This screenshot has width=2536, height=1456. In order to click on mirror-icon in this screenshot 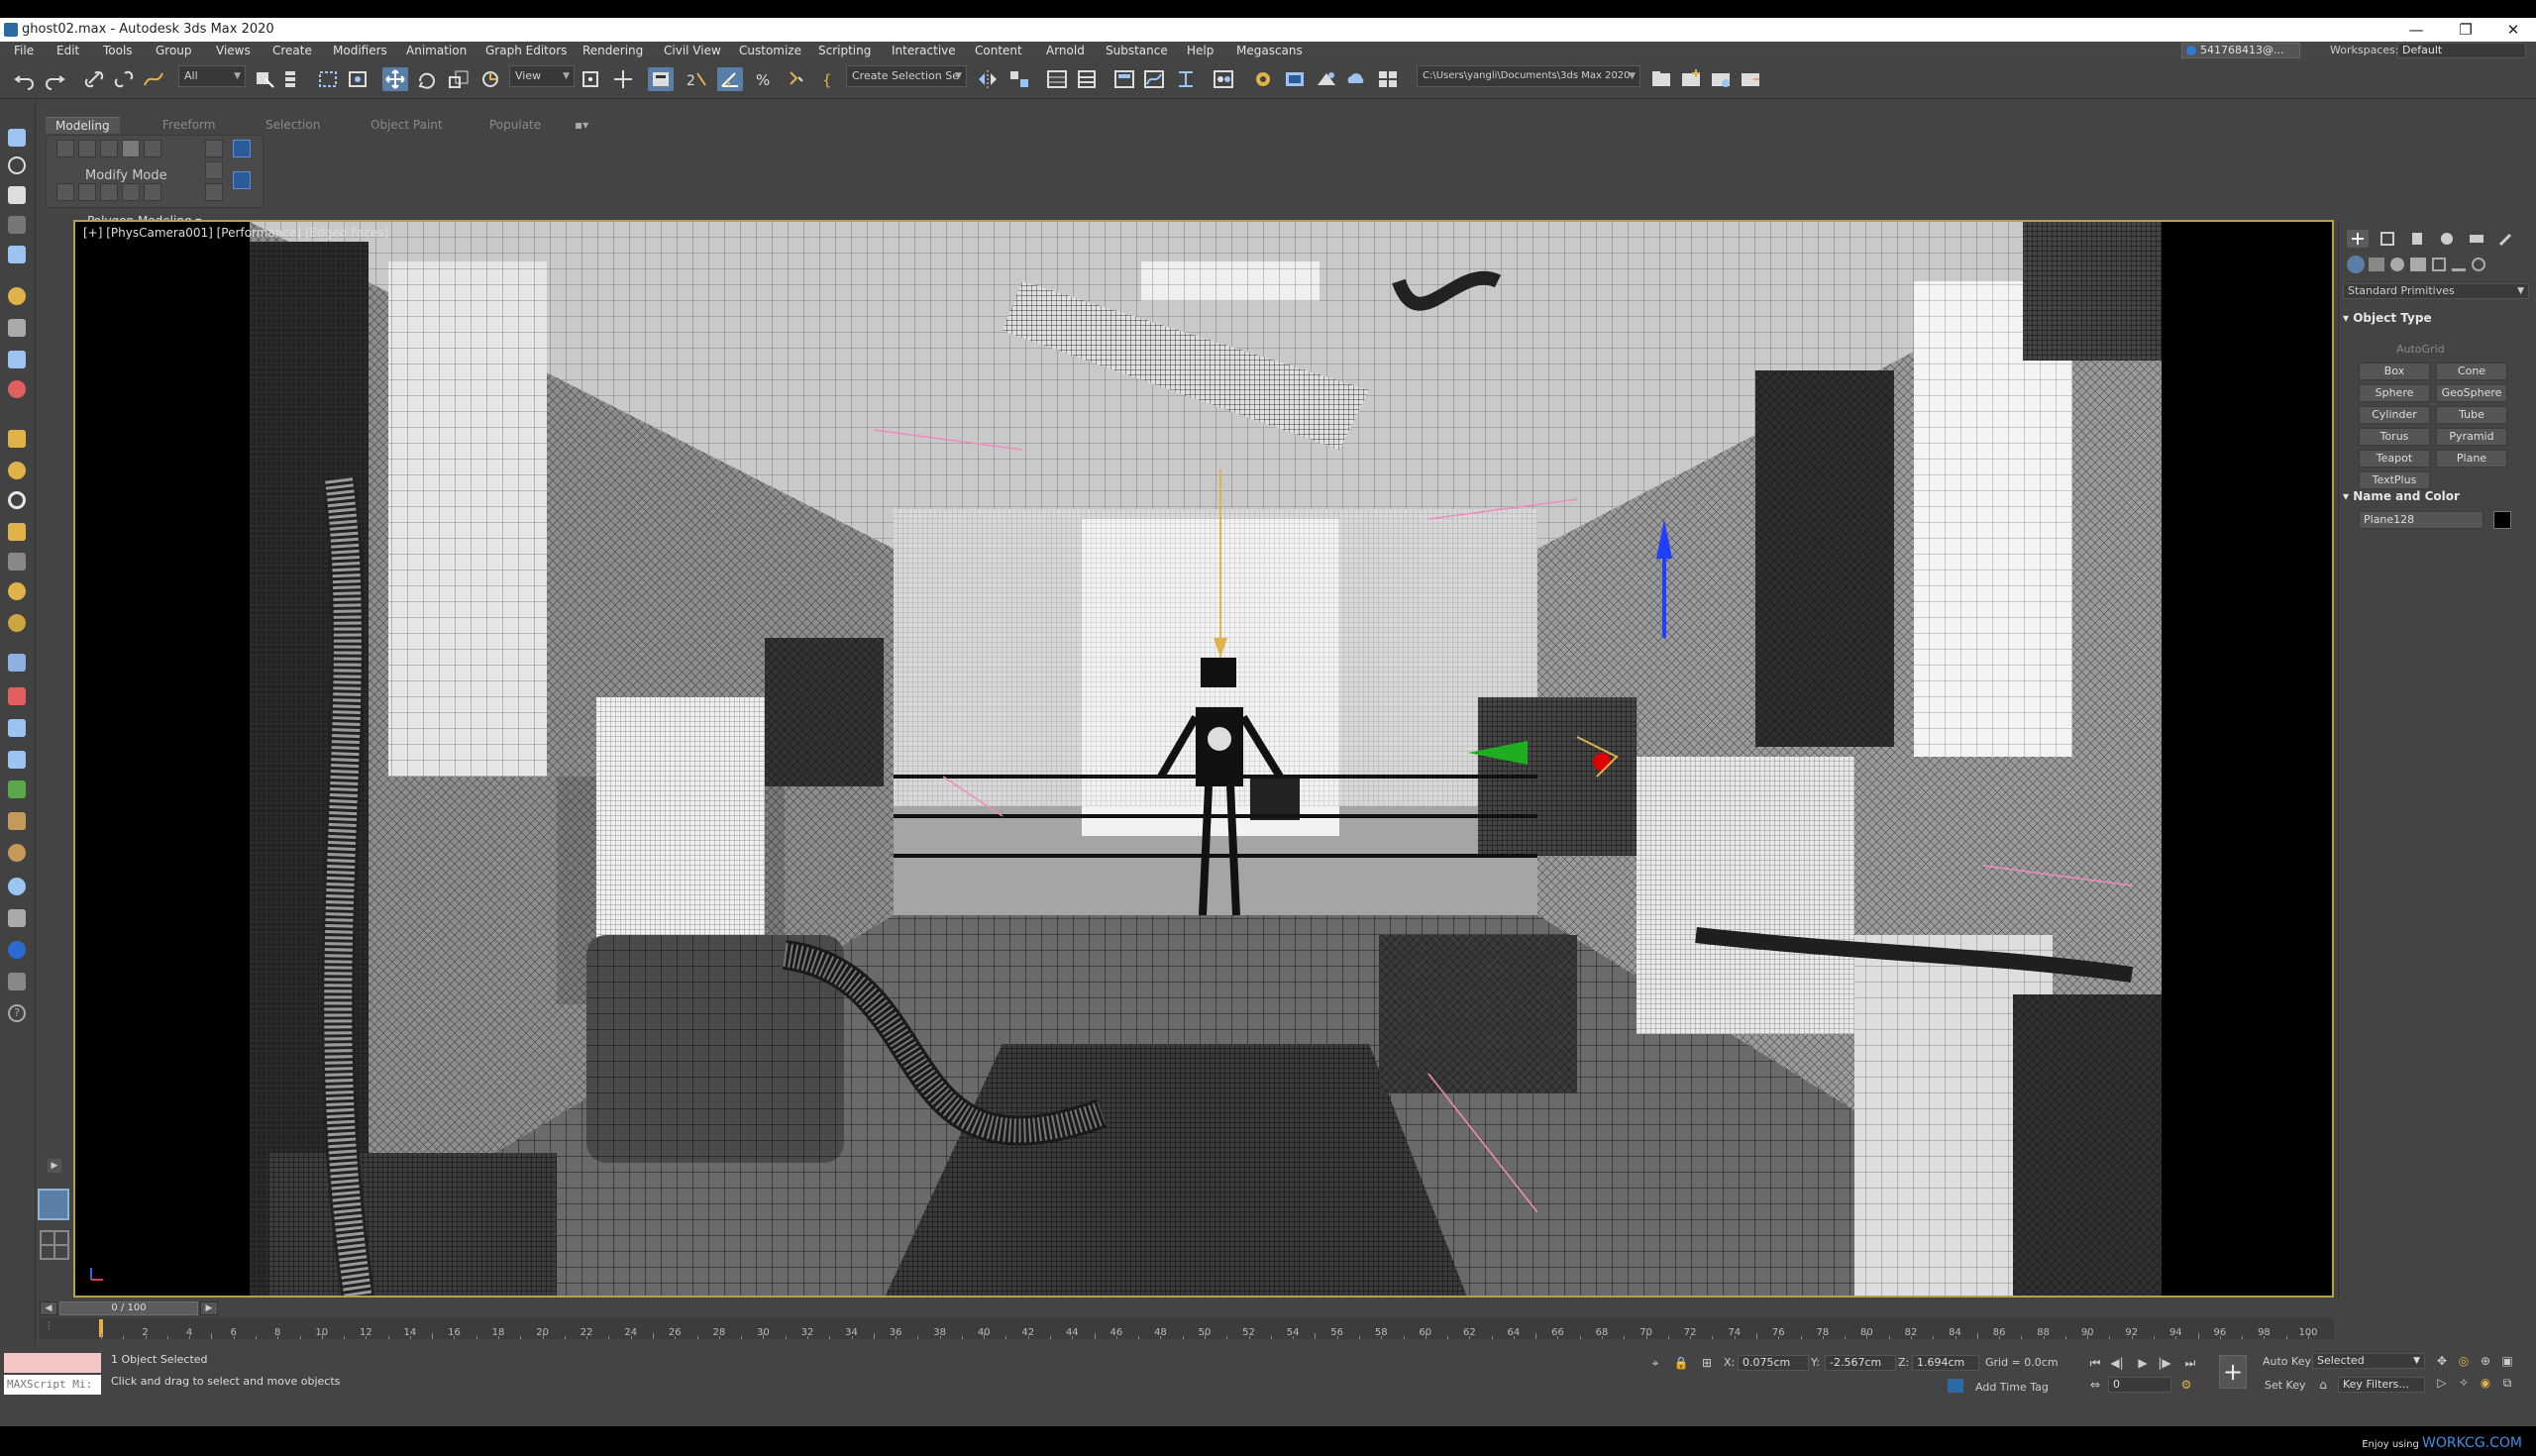, I will do `click(988, 79)`.